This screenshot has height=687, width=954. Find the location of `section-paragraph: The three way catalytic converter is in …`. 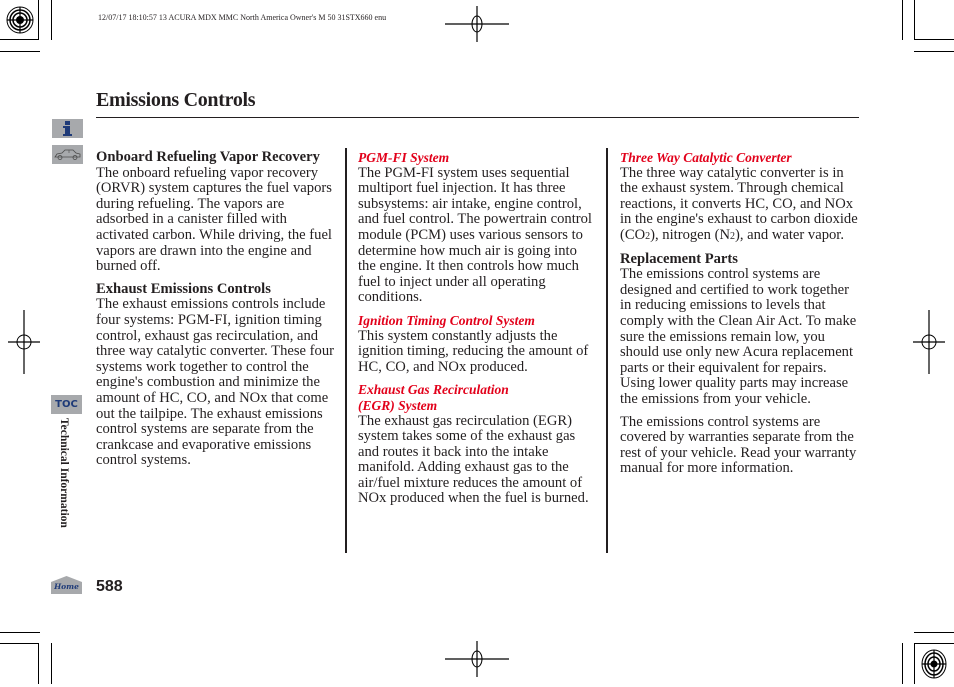

section-paragraph: The three way catalytic converter is in … is located at coordinates (739, 203).